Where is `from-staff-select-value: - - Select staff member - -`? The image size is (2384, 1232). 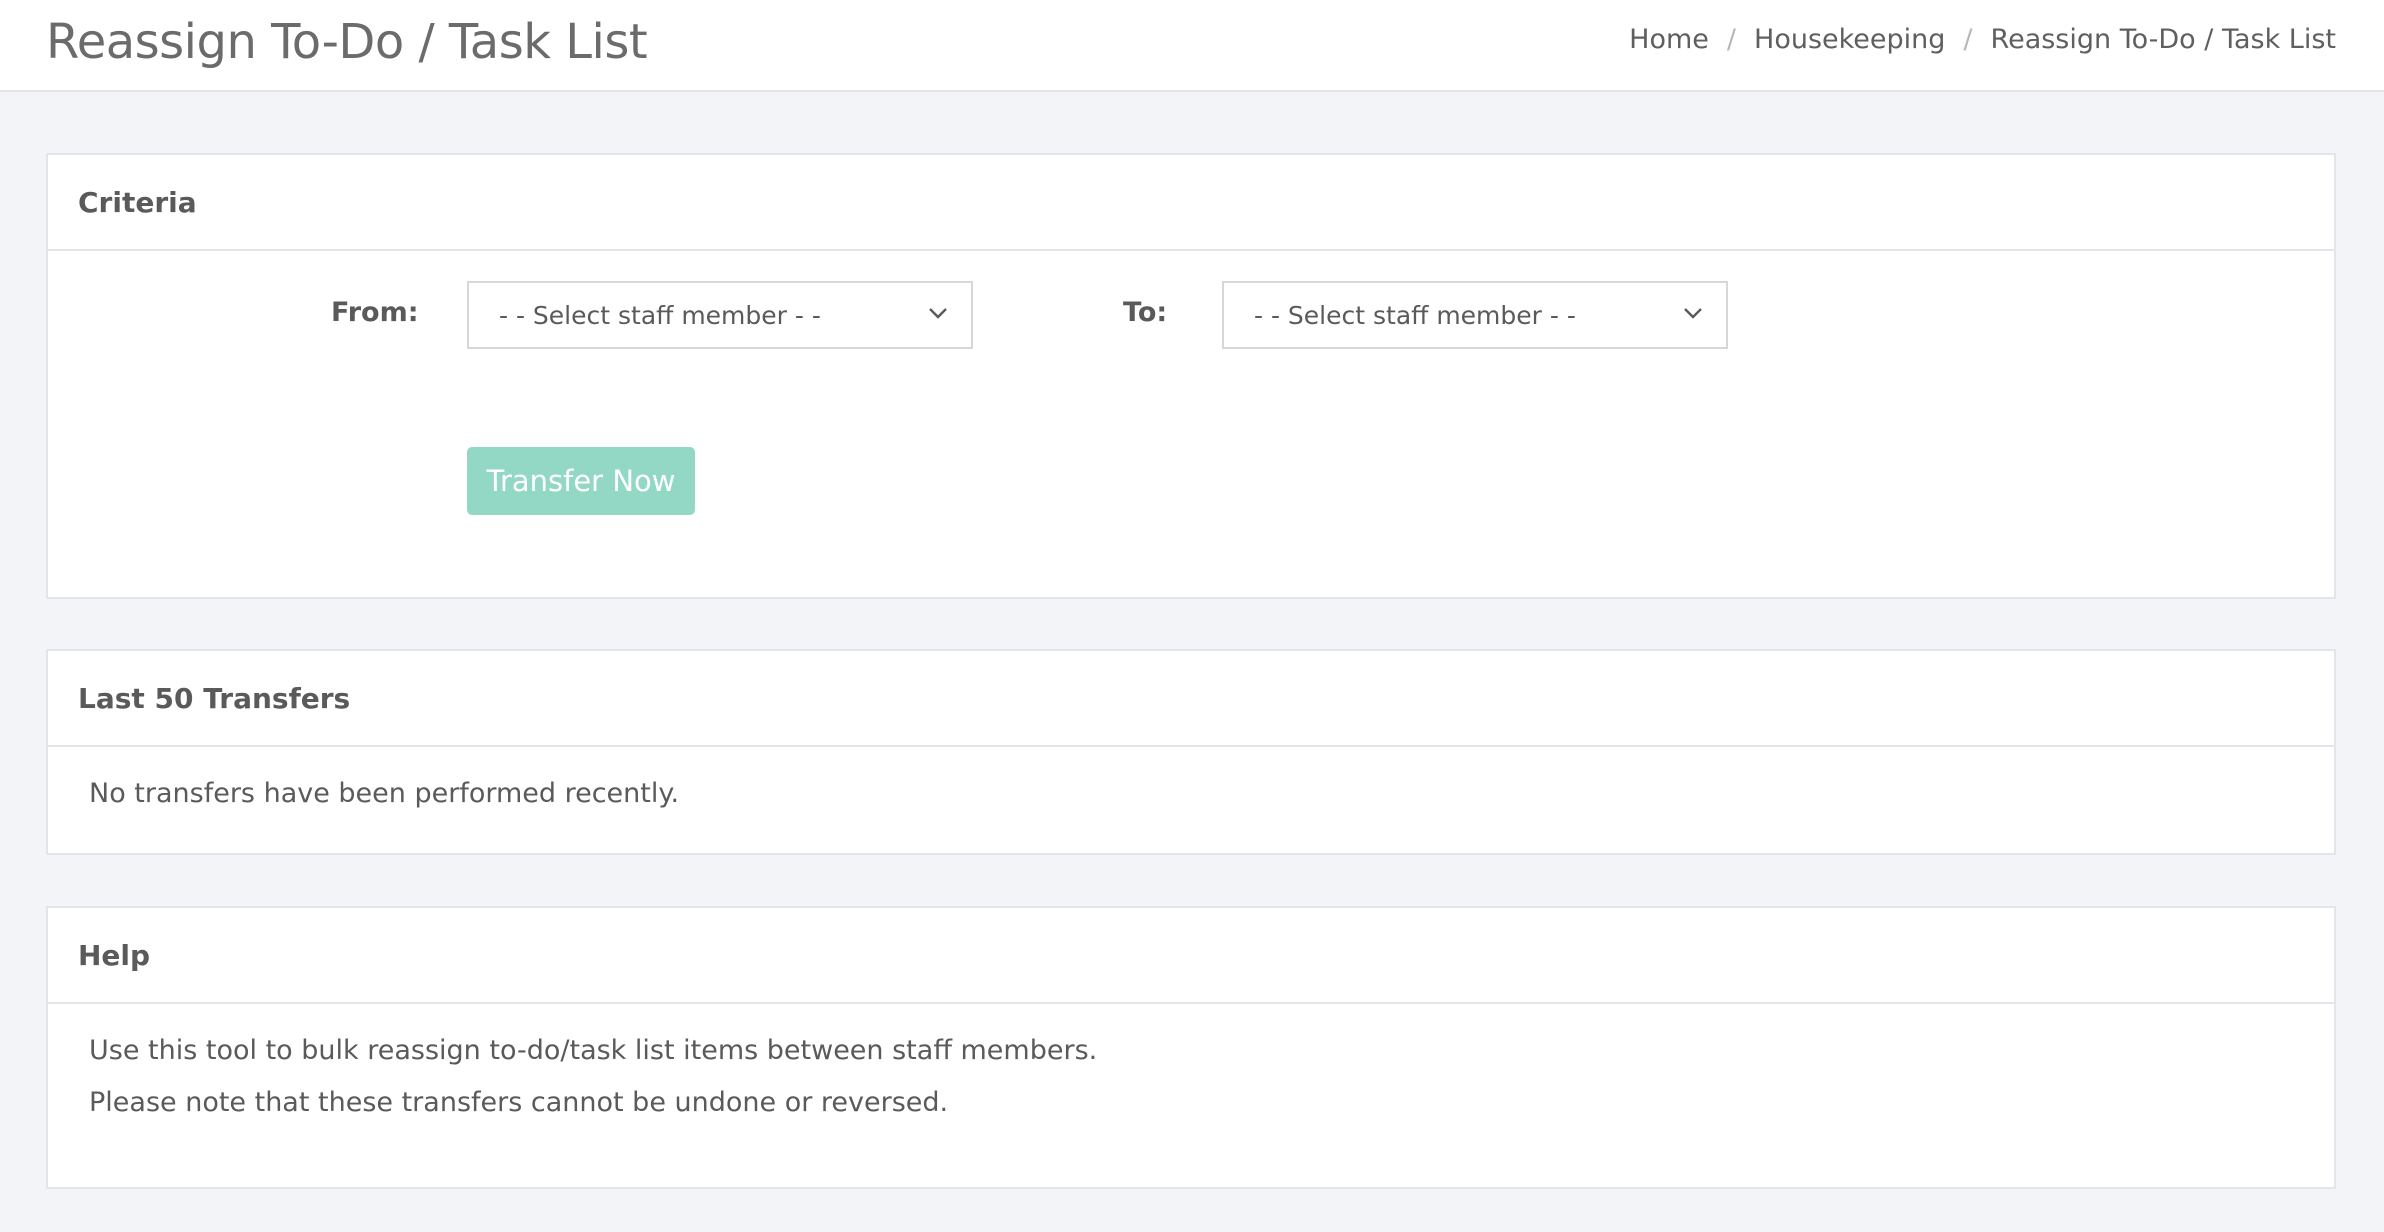 from-staff-select-value: - - Select staff member - - is located at coordinates (660, 315).